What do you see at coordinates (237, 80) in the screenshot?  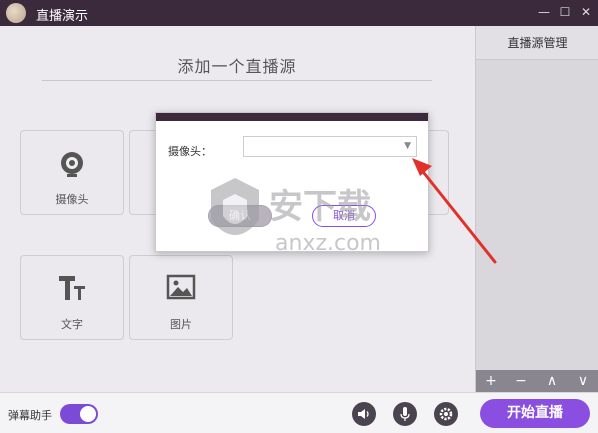 I see `heading-divider` at bounding box center [237, 80].